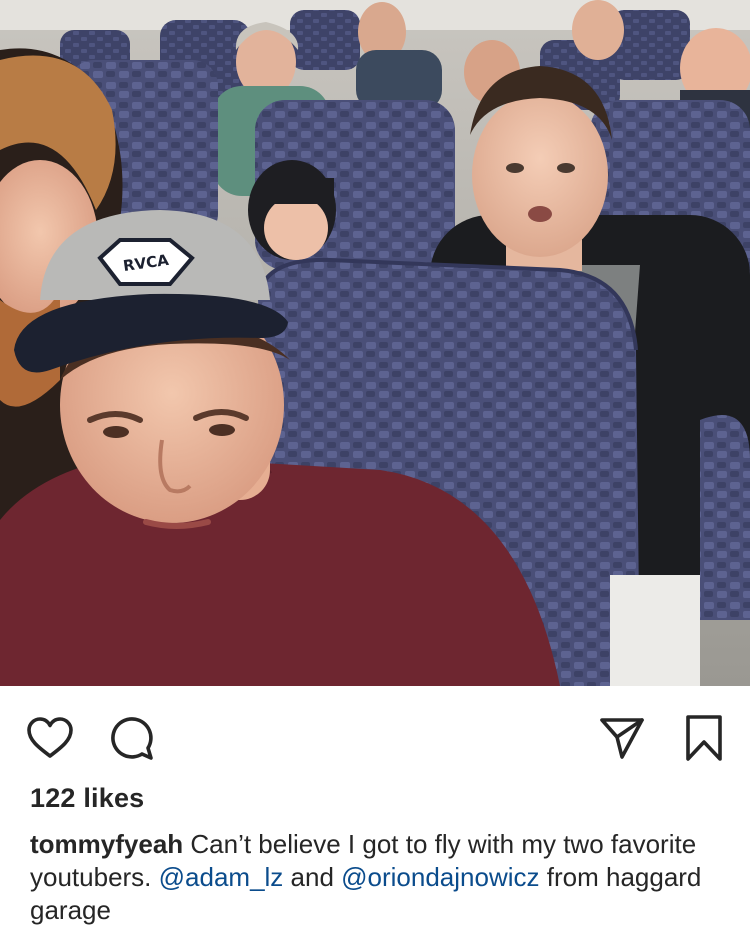 The width and height of the screenshot is (750, 934). I want to click on caption-text: and, so click(312, 877).